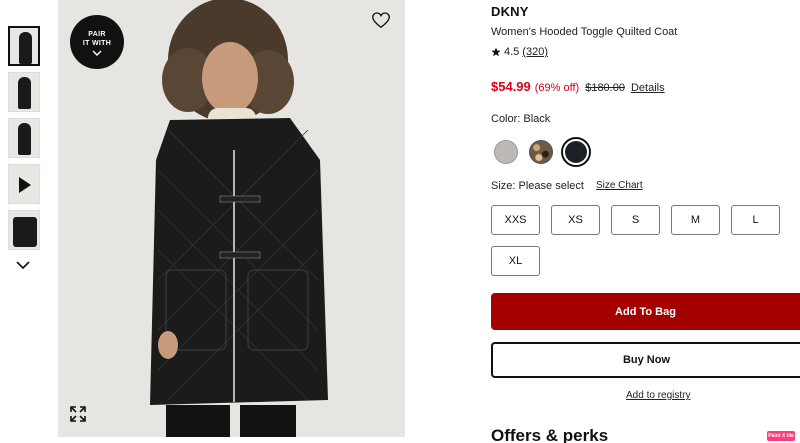  Describe the element at coordinates (496, 52) in the screenshot. I see `star-icon` at that location.